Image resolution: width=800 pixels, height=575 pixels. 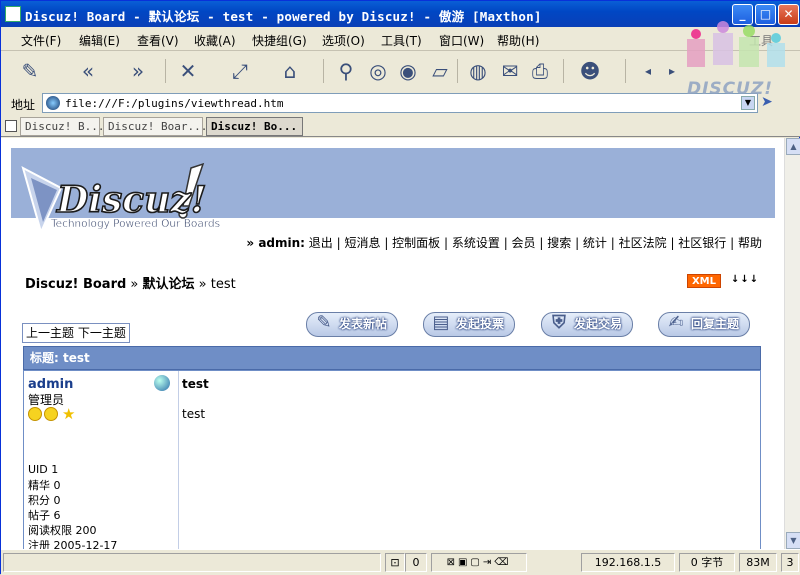 What do you see at coordinates (62, 530) in the screenshot?
I see `author-readperm: 阅读权限 200` at bounding box center [62, 530].